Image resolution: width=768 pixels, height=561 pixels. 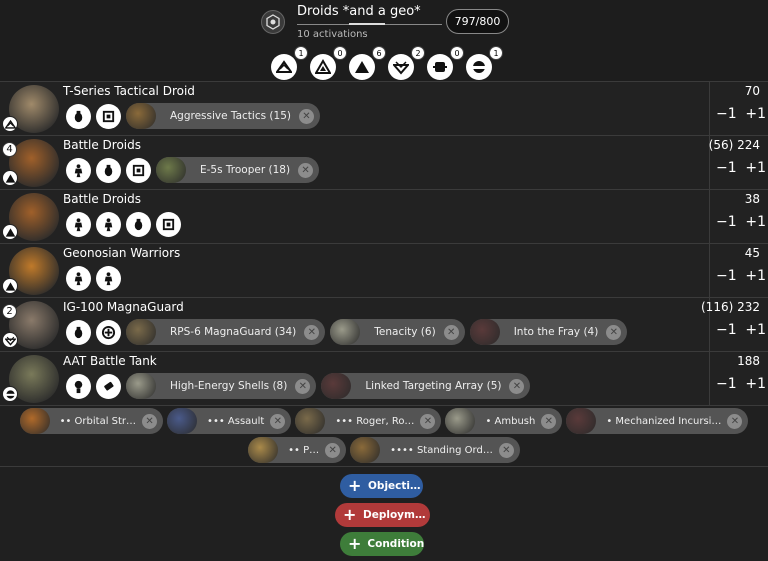 What do you see at coordinates (435, 450) in the screenshot?
I see `command-card-chip: •••• Standing Ord… ✕` at bounding box center [435, 450].